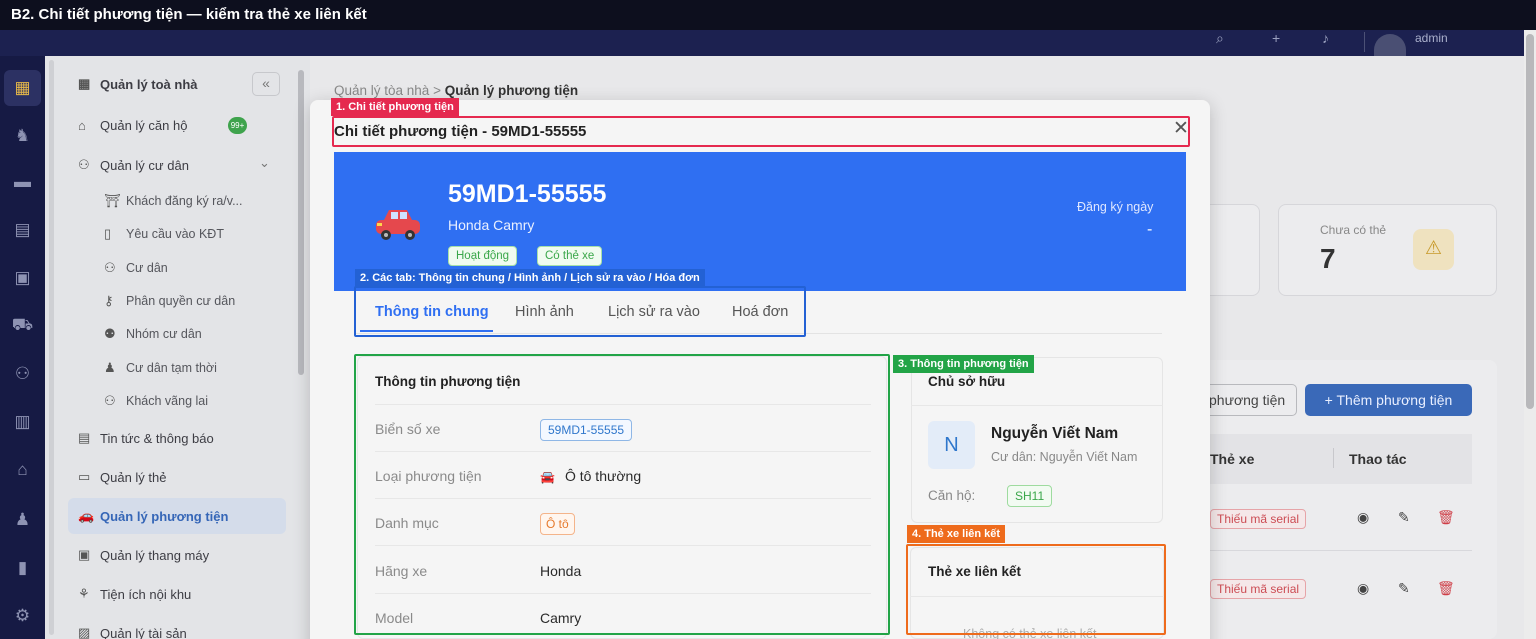 Image resolution: width=1536 pixels, height=639 pixels. What do you see at coordinates (133, 477) in the screenshot?
I see `sidebar-item-label: Quản lý thẻ` at bounding box center [133, 477].